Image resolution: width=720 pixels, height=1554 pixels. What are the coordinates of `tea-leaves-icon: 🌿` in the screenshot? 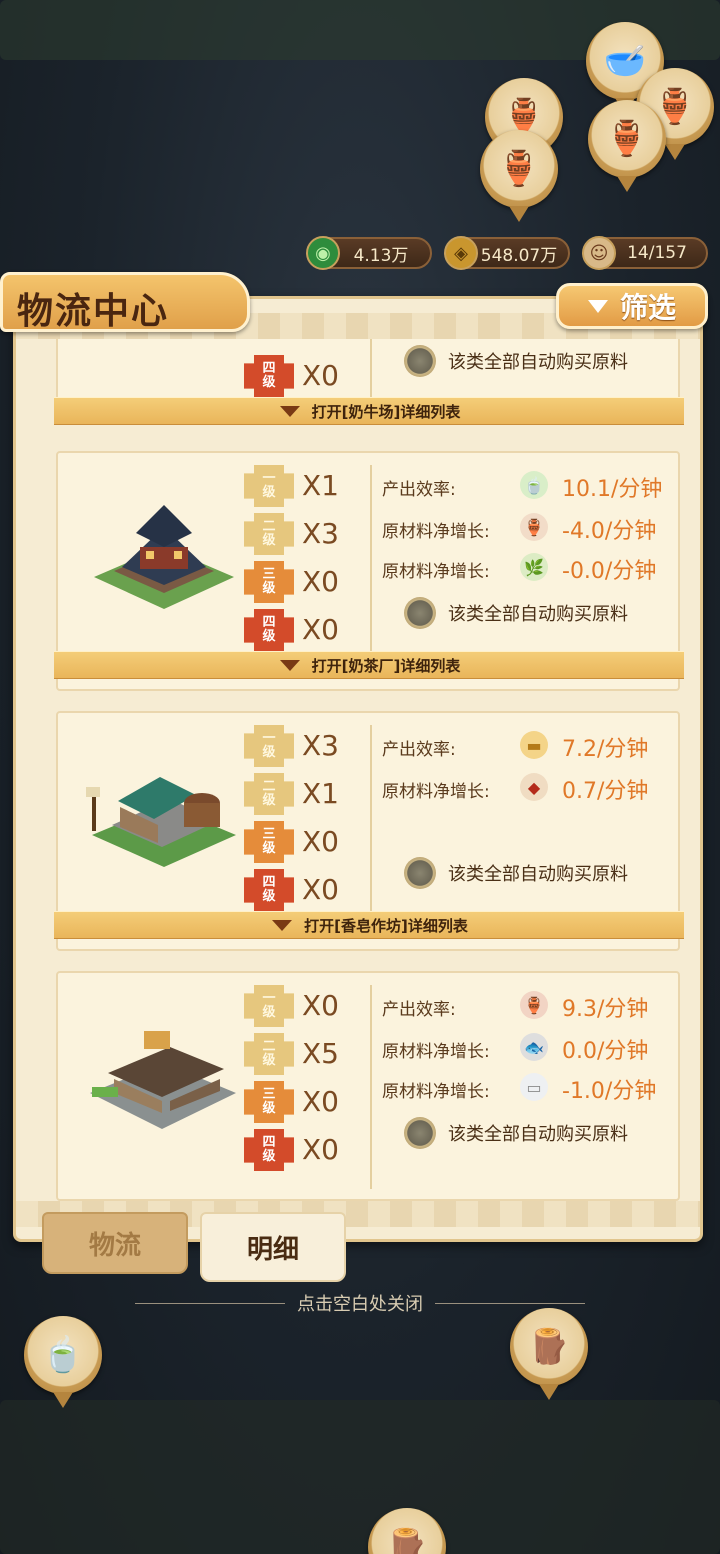 It's located at (534, 567).